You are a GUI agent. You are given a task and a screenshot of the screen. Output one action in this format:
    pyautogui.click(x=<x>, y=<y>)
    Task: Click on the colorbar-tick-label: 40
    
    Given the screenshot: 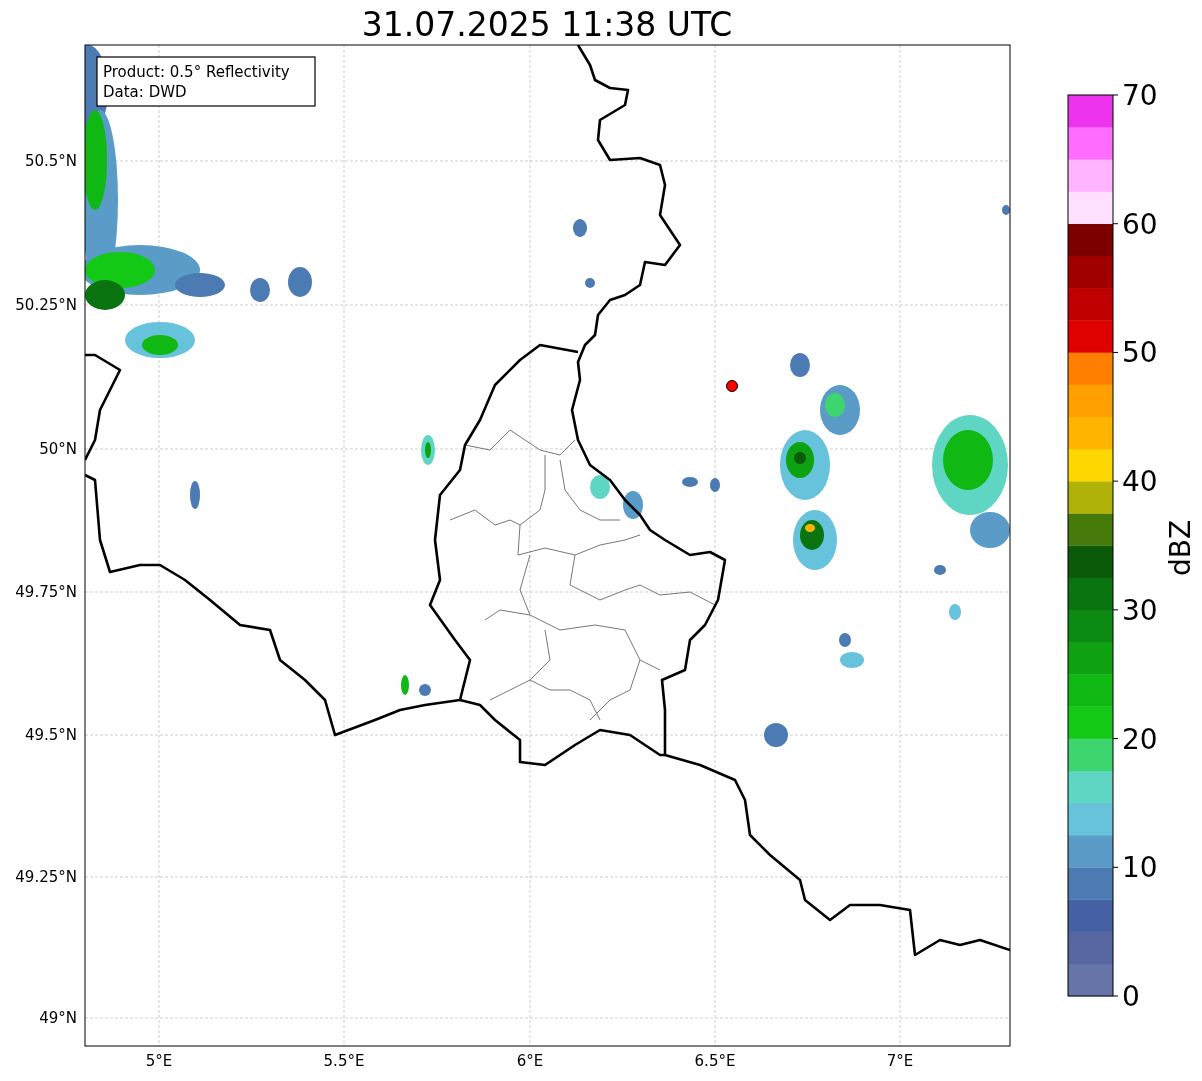 What is the action you would take?
    pyautogui.click(x=1140, y=482)
    